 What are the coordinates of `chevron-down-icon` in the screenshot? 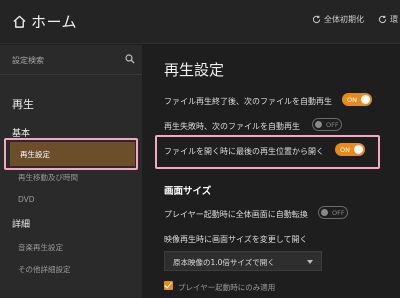 It's located at (310, 262).